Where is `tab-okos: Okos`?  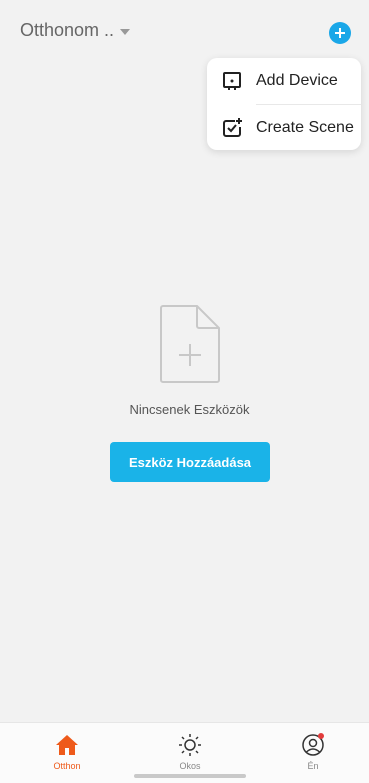
tab-okos: Okos is located at coordinates (190, 751).